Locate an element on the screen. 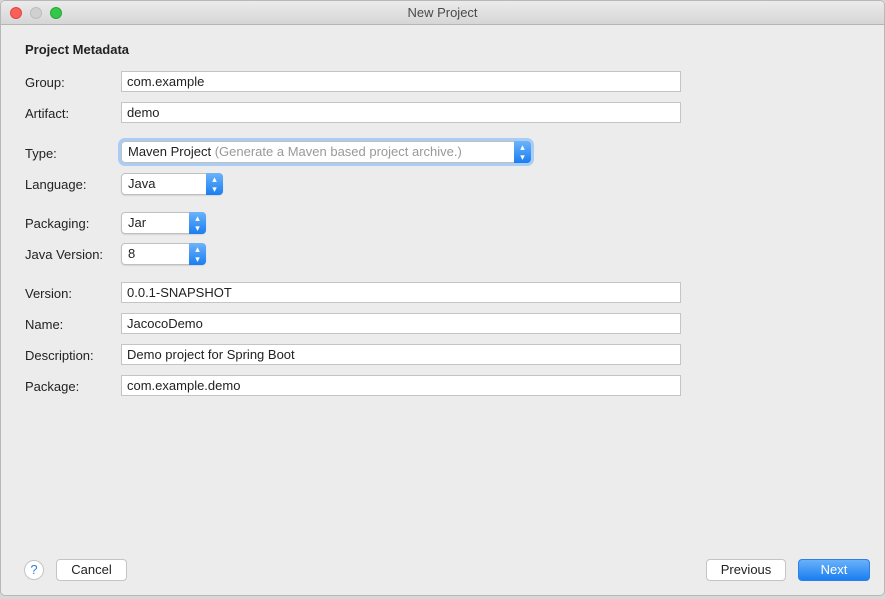 The height and width of the screenshot is (599, 885). window-title: New Project is located at coordinates (442, 12).